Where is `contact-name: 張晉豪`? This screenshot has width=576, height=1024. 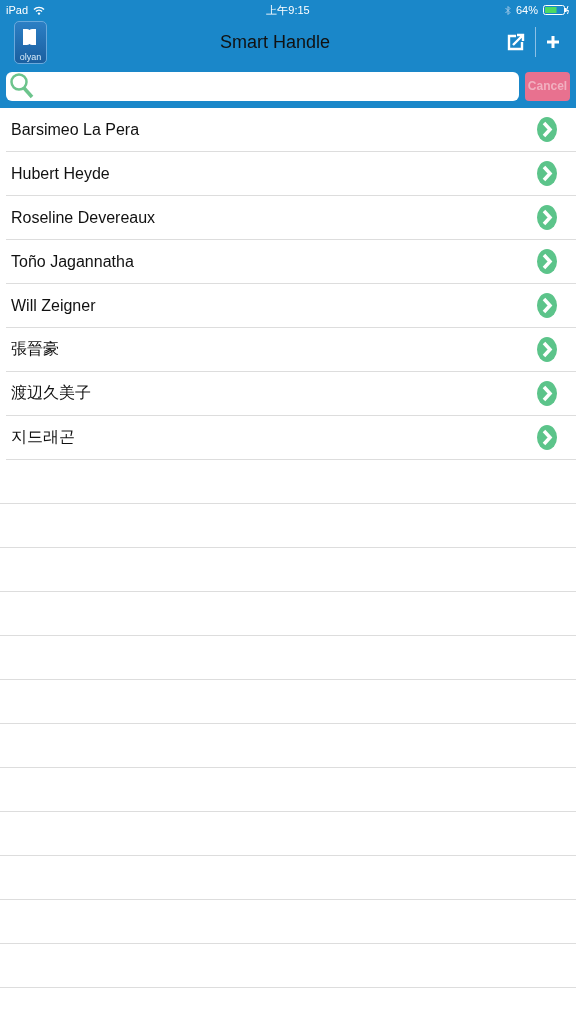 contact-name: 張晉豪 is located at coordinates (35, 349).